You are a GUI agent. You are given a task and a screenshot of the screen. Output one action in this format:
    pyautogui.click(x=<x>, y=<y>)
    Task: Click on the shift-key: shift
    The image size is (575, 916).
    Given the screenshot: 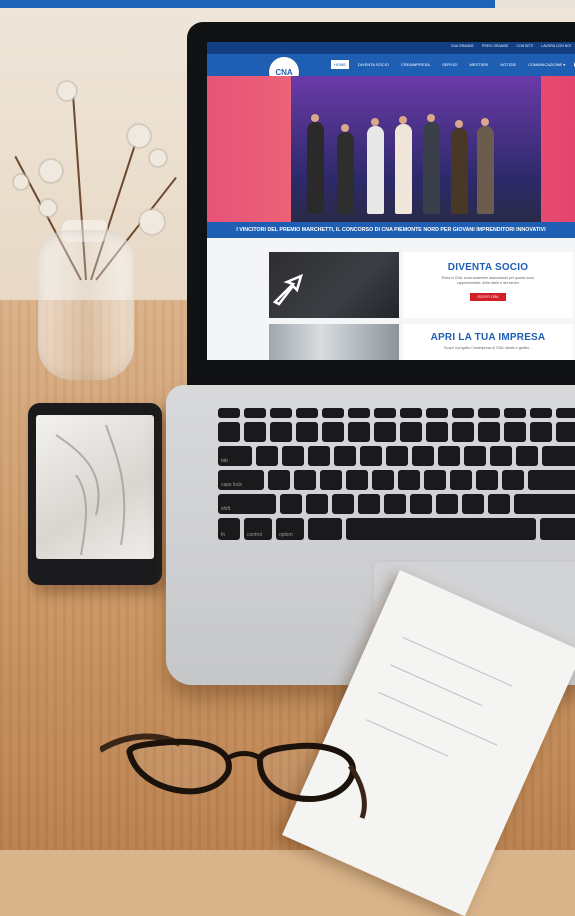 What is the action you would take?
    pyautogui.click(x=247, y=504)
    